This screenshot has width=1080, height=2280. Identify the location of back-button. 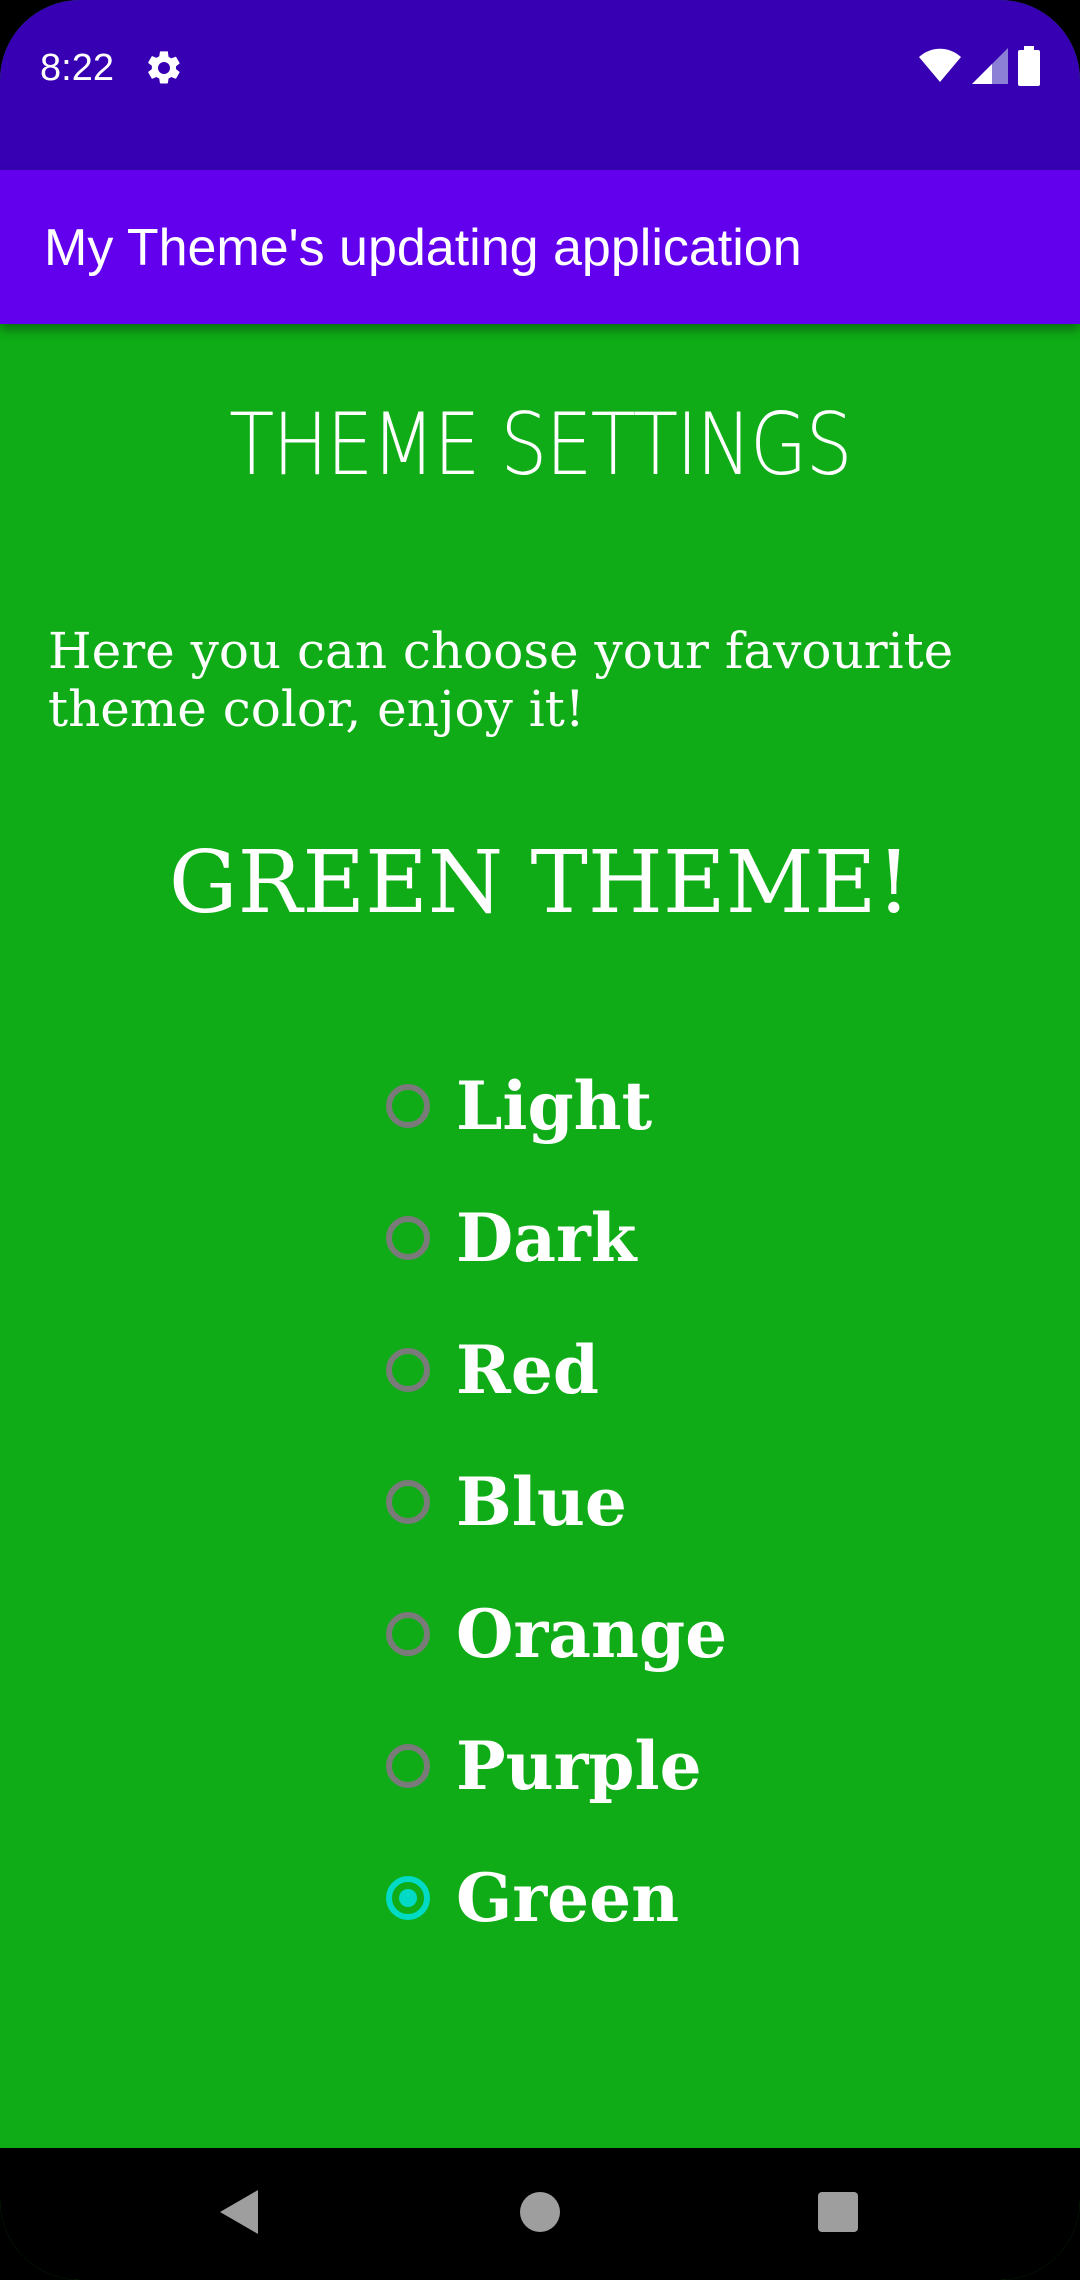
(240, 2214).